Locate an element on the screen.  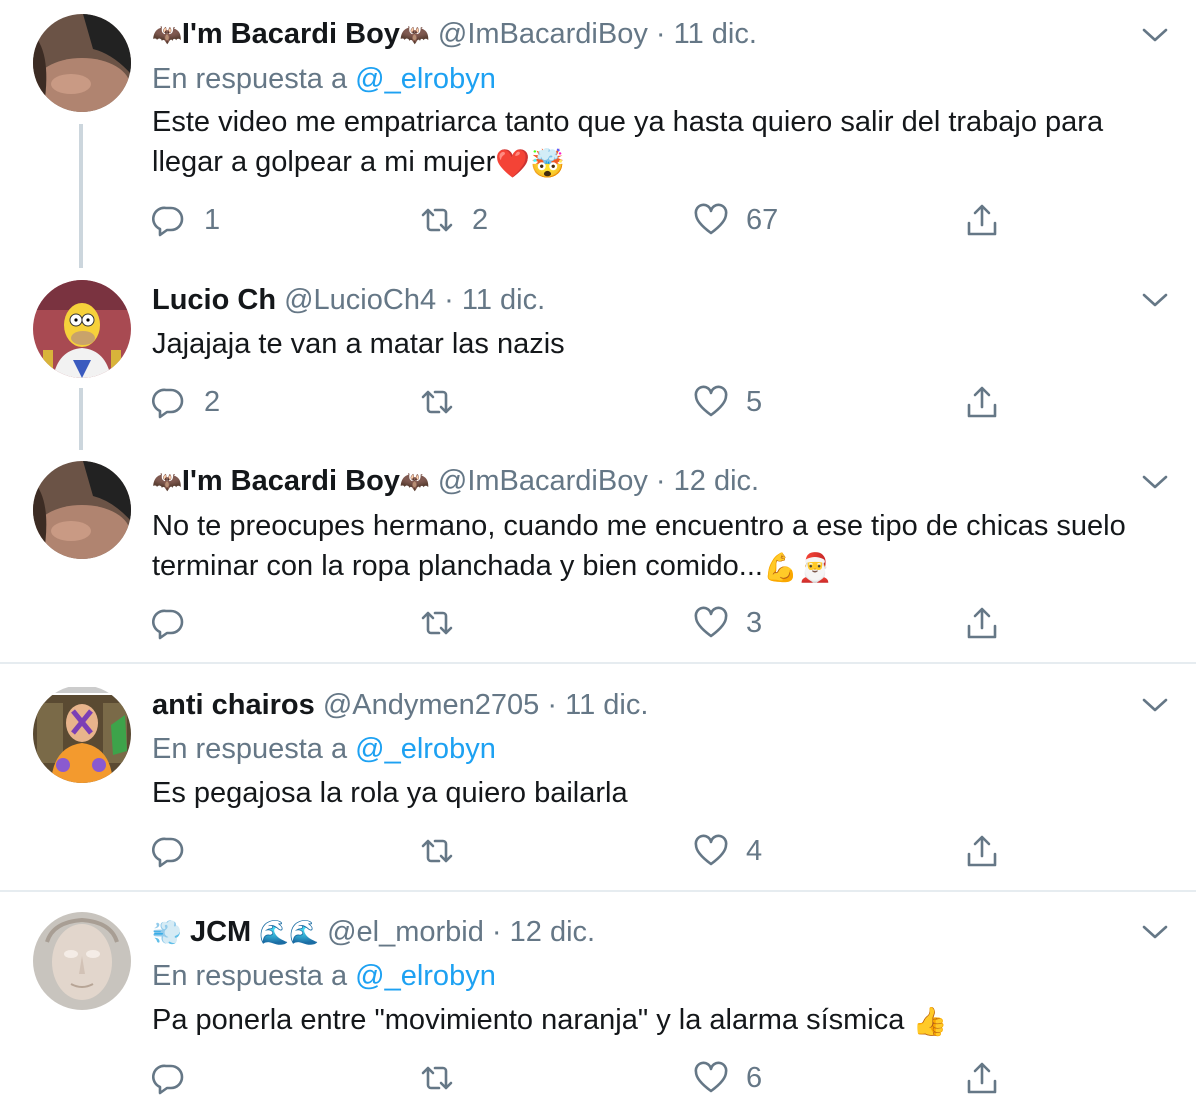
like-count: 67 is located at coordinates (762, 220).